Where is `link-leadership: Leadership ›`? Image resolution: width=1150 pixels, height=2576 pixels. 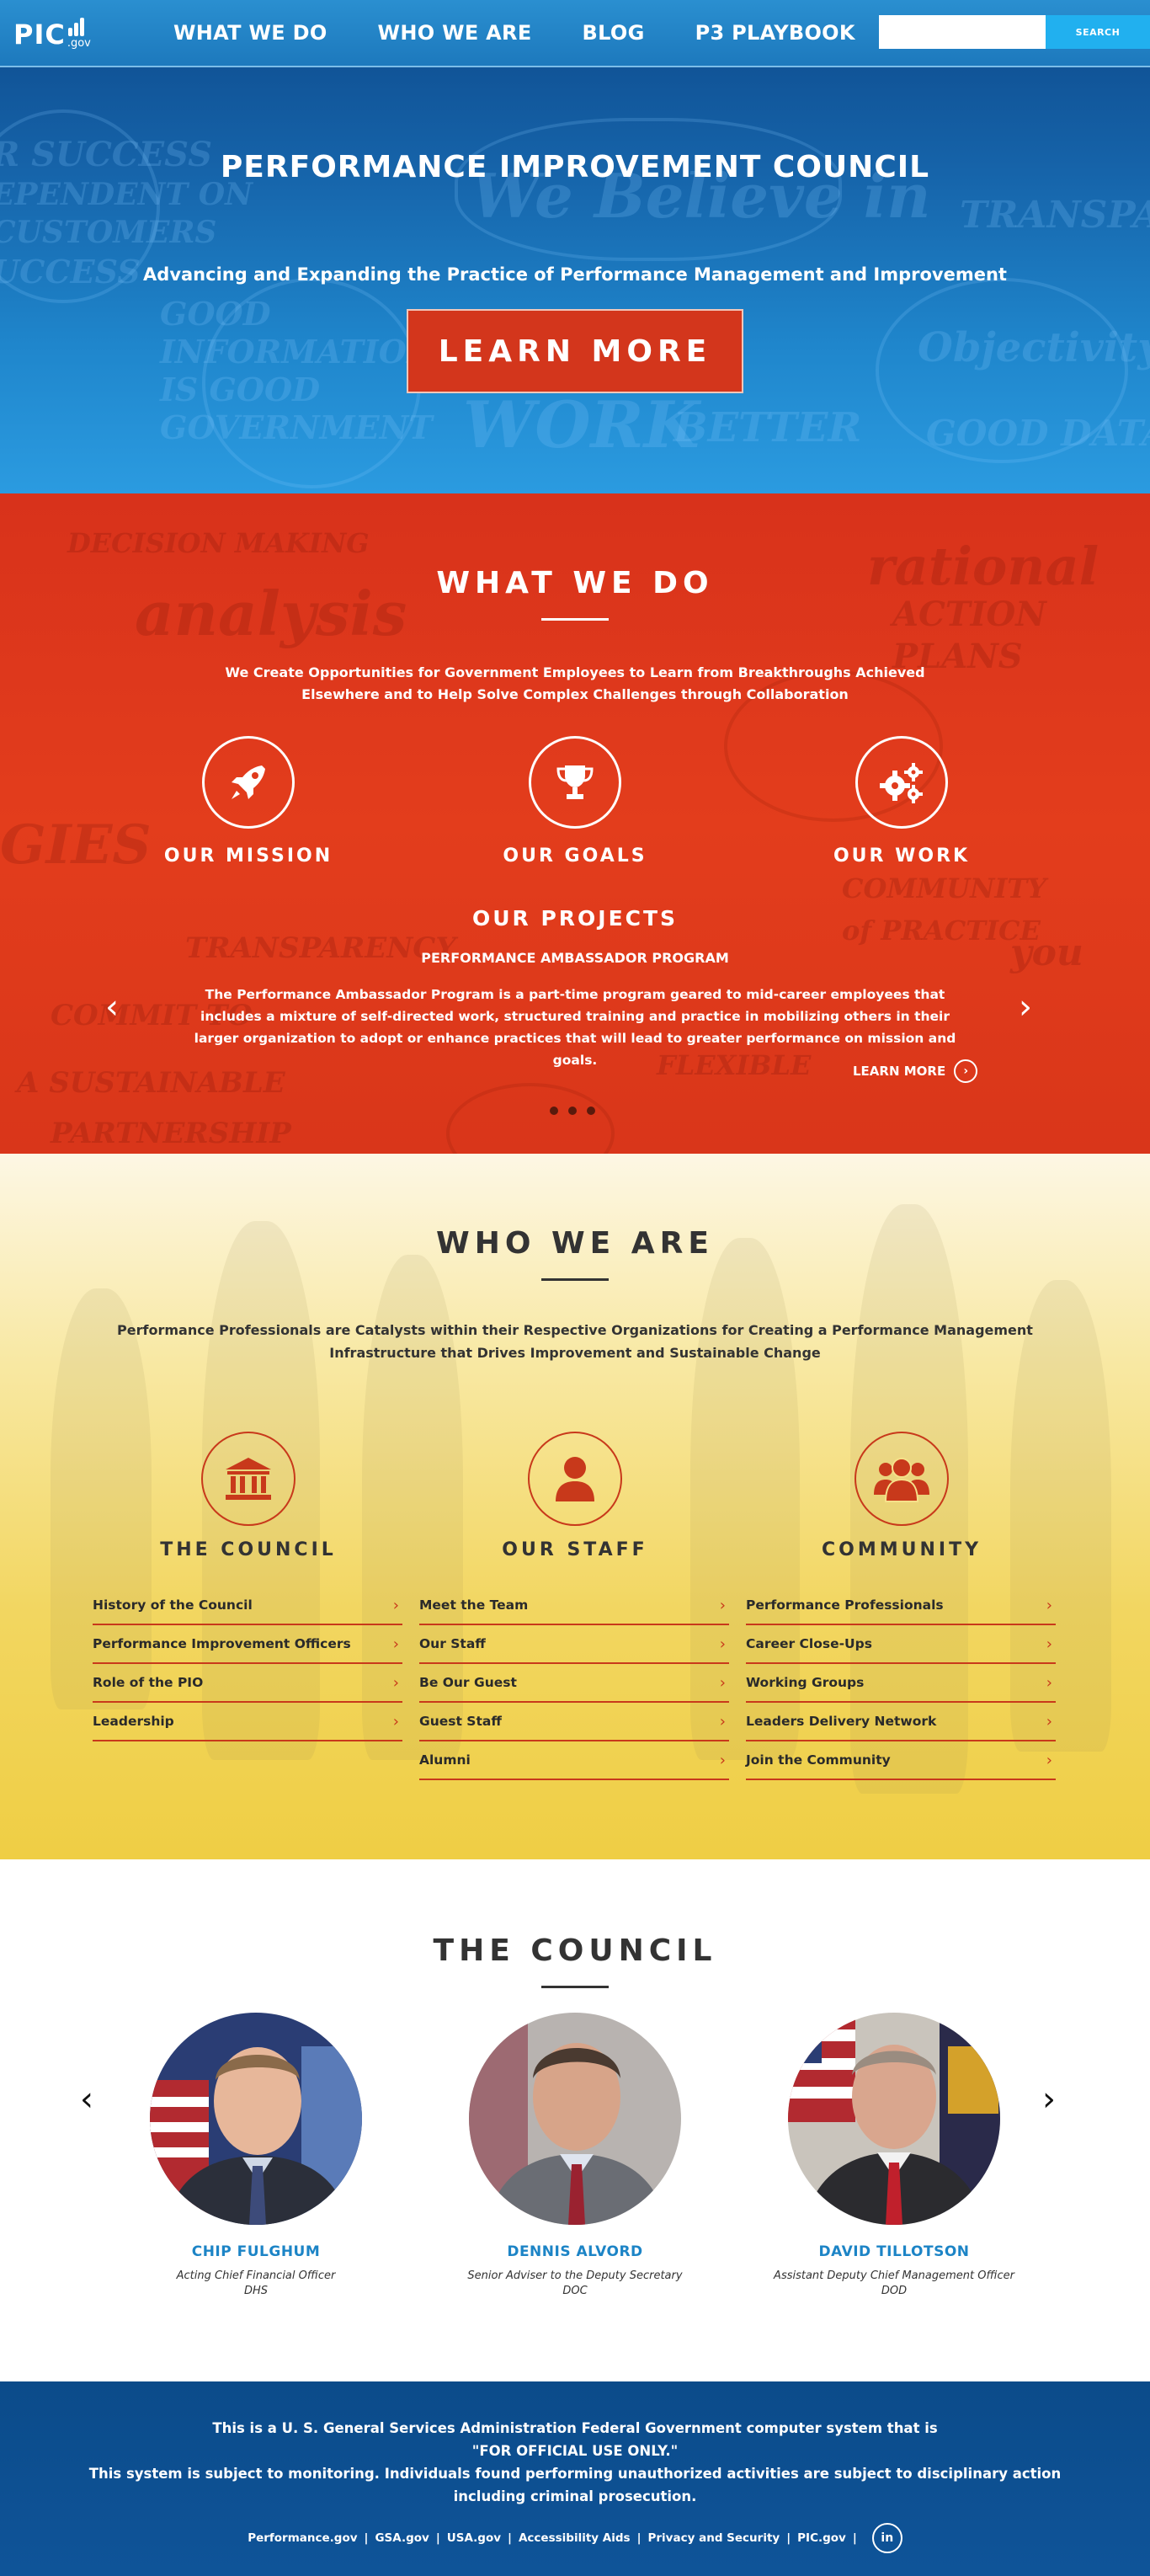 link-leadership: Leadership › is located at coordinates (248, 1722).